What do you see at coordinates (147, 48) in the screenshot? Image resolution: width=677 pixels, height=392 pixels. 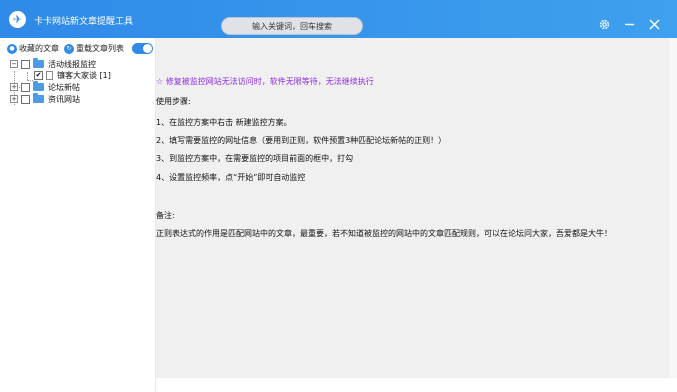 I see `toggle-knob` at bounding box center [147, 48].